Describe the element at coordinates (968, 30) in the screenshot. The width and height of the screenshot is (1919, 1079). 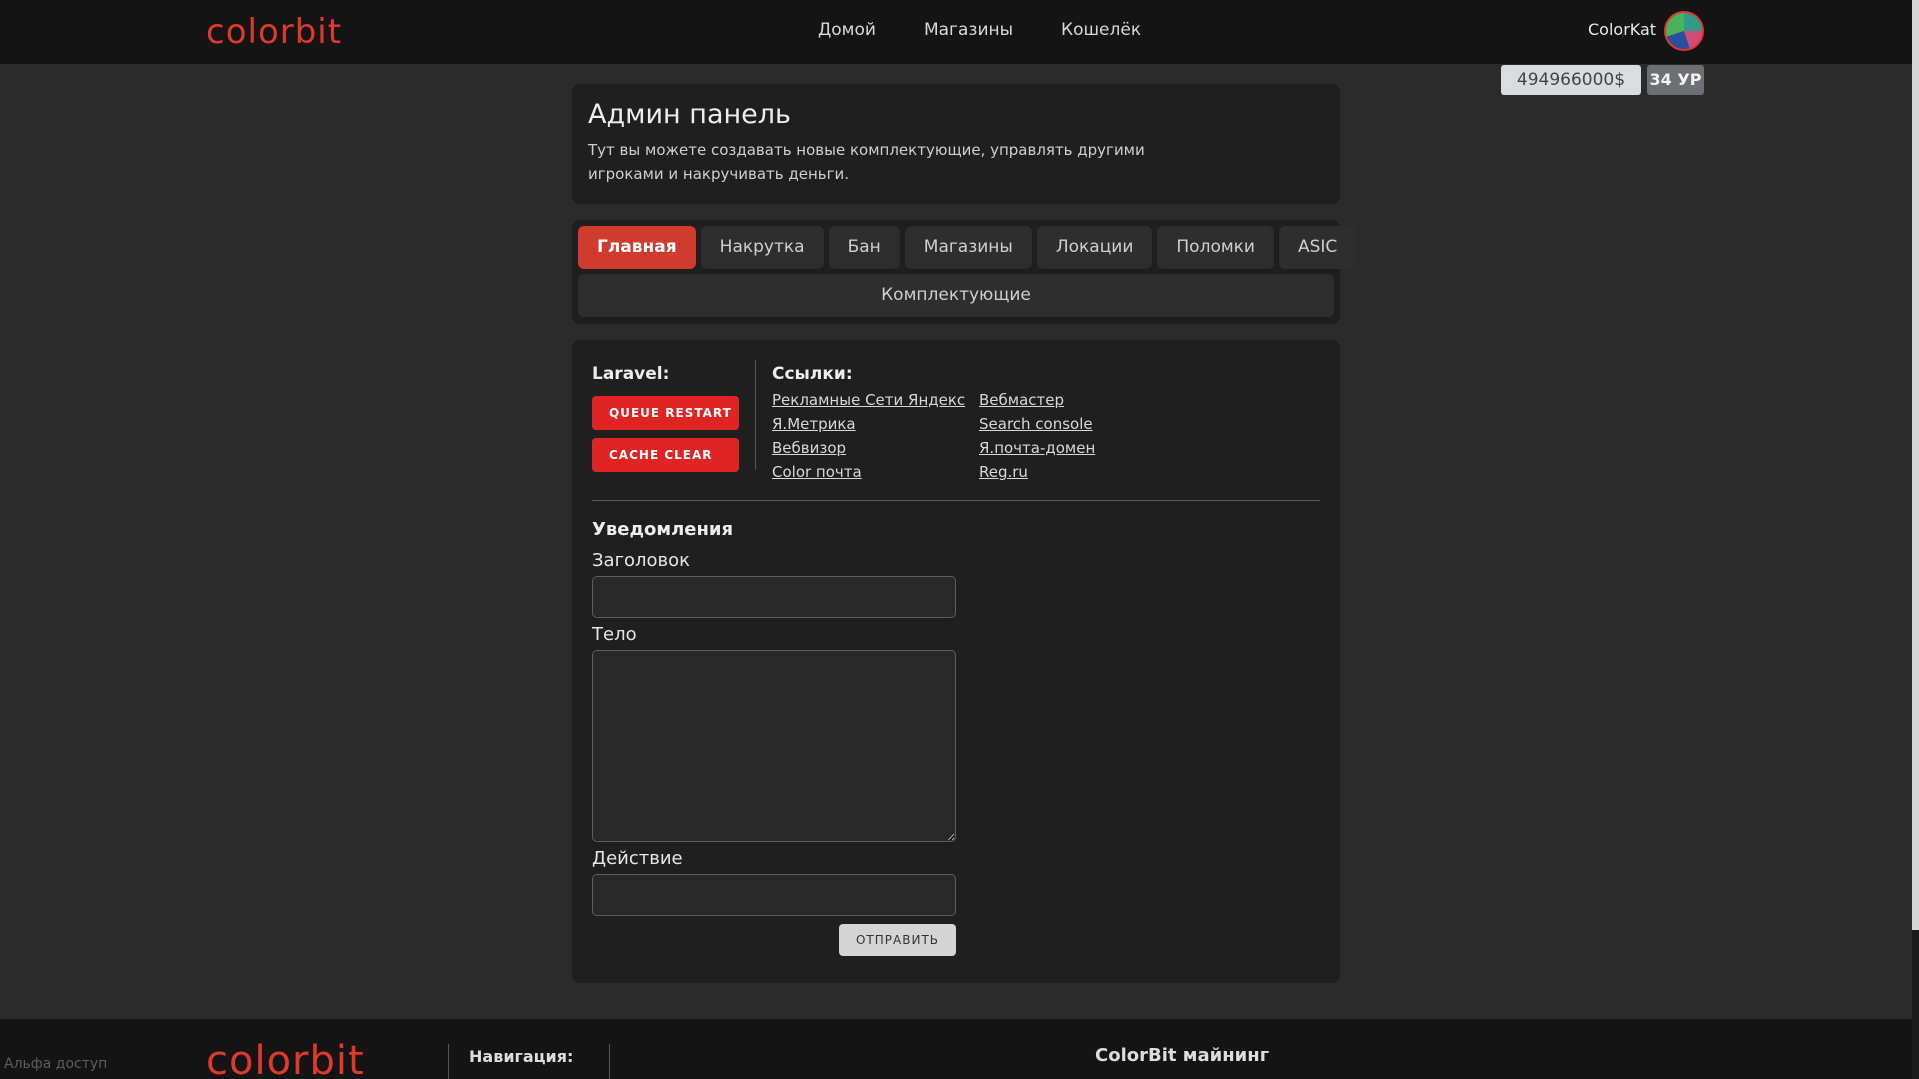
I see `nav-link-shops: Магазины` at that location.